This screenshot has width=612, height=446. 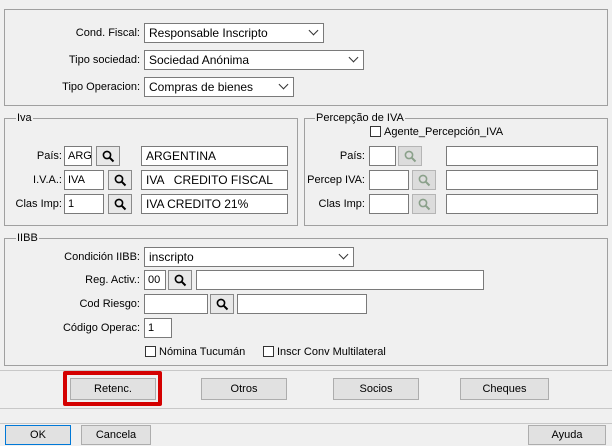 What do you see at coordinates (336, 180) in the screenshot?
I see `percep-iva-label: Percep IVA:` at bounding box center [336, 180].